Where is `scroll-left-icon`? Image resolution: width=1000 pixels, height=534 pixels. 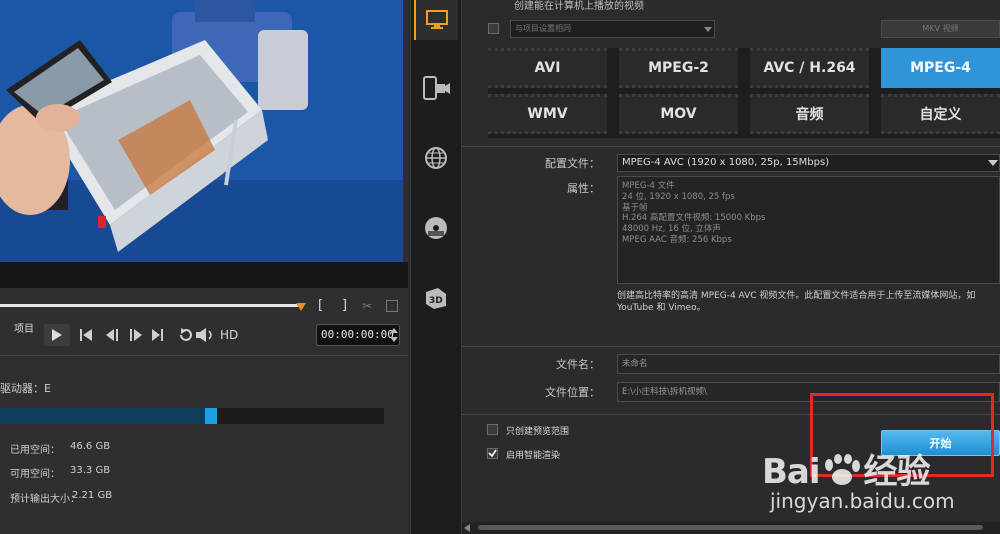 scroll-left-icon is located at coordinates (467, 528).